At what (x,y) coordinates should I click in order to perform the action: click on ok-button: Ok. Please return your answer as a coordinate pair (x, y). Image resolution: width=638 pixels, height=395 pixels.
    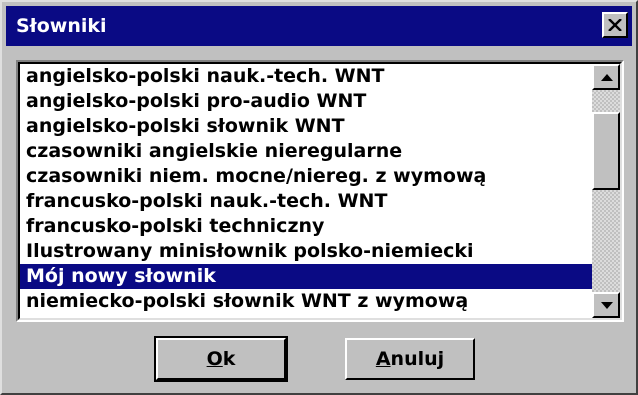
    Looking at the image, I should click on (221, 359).